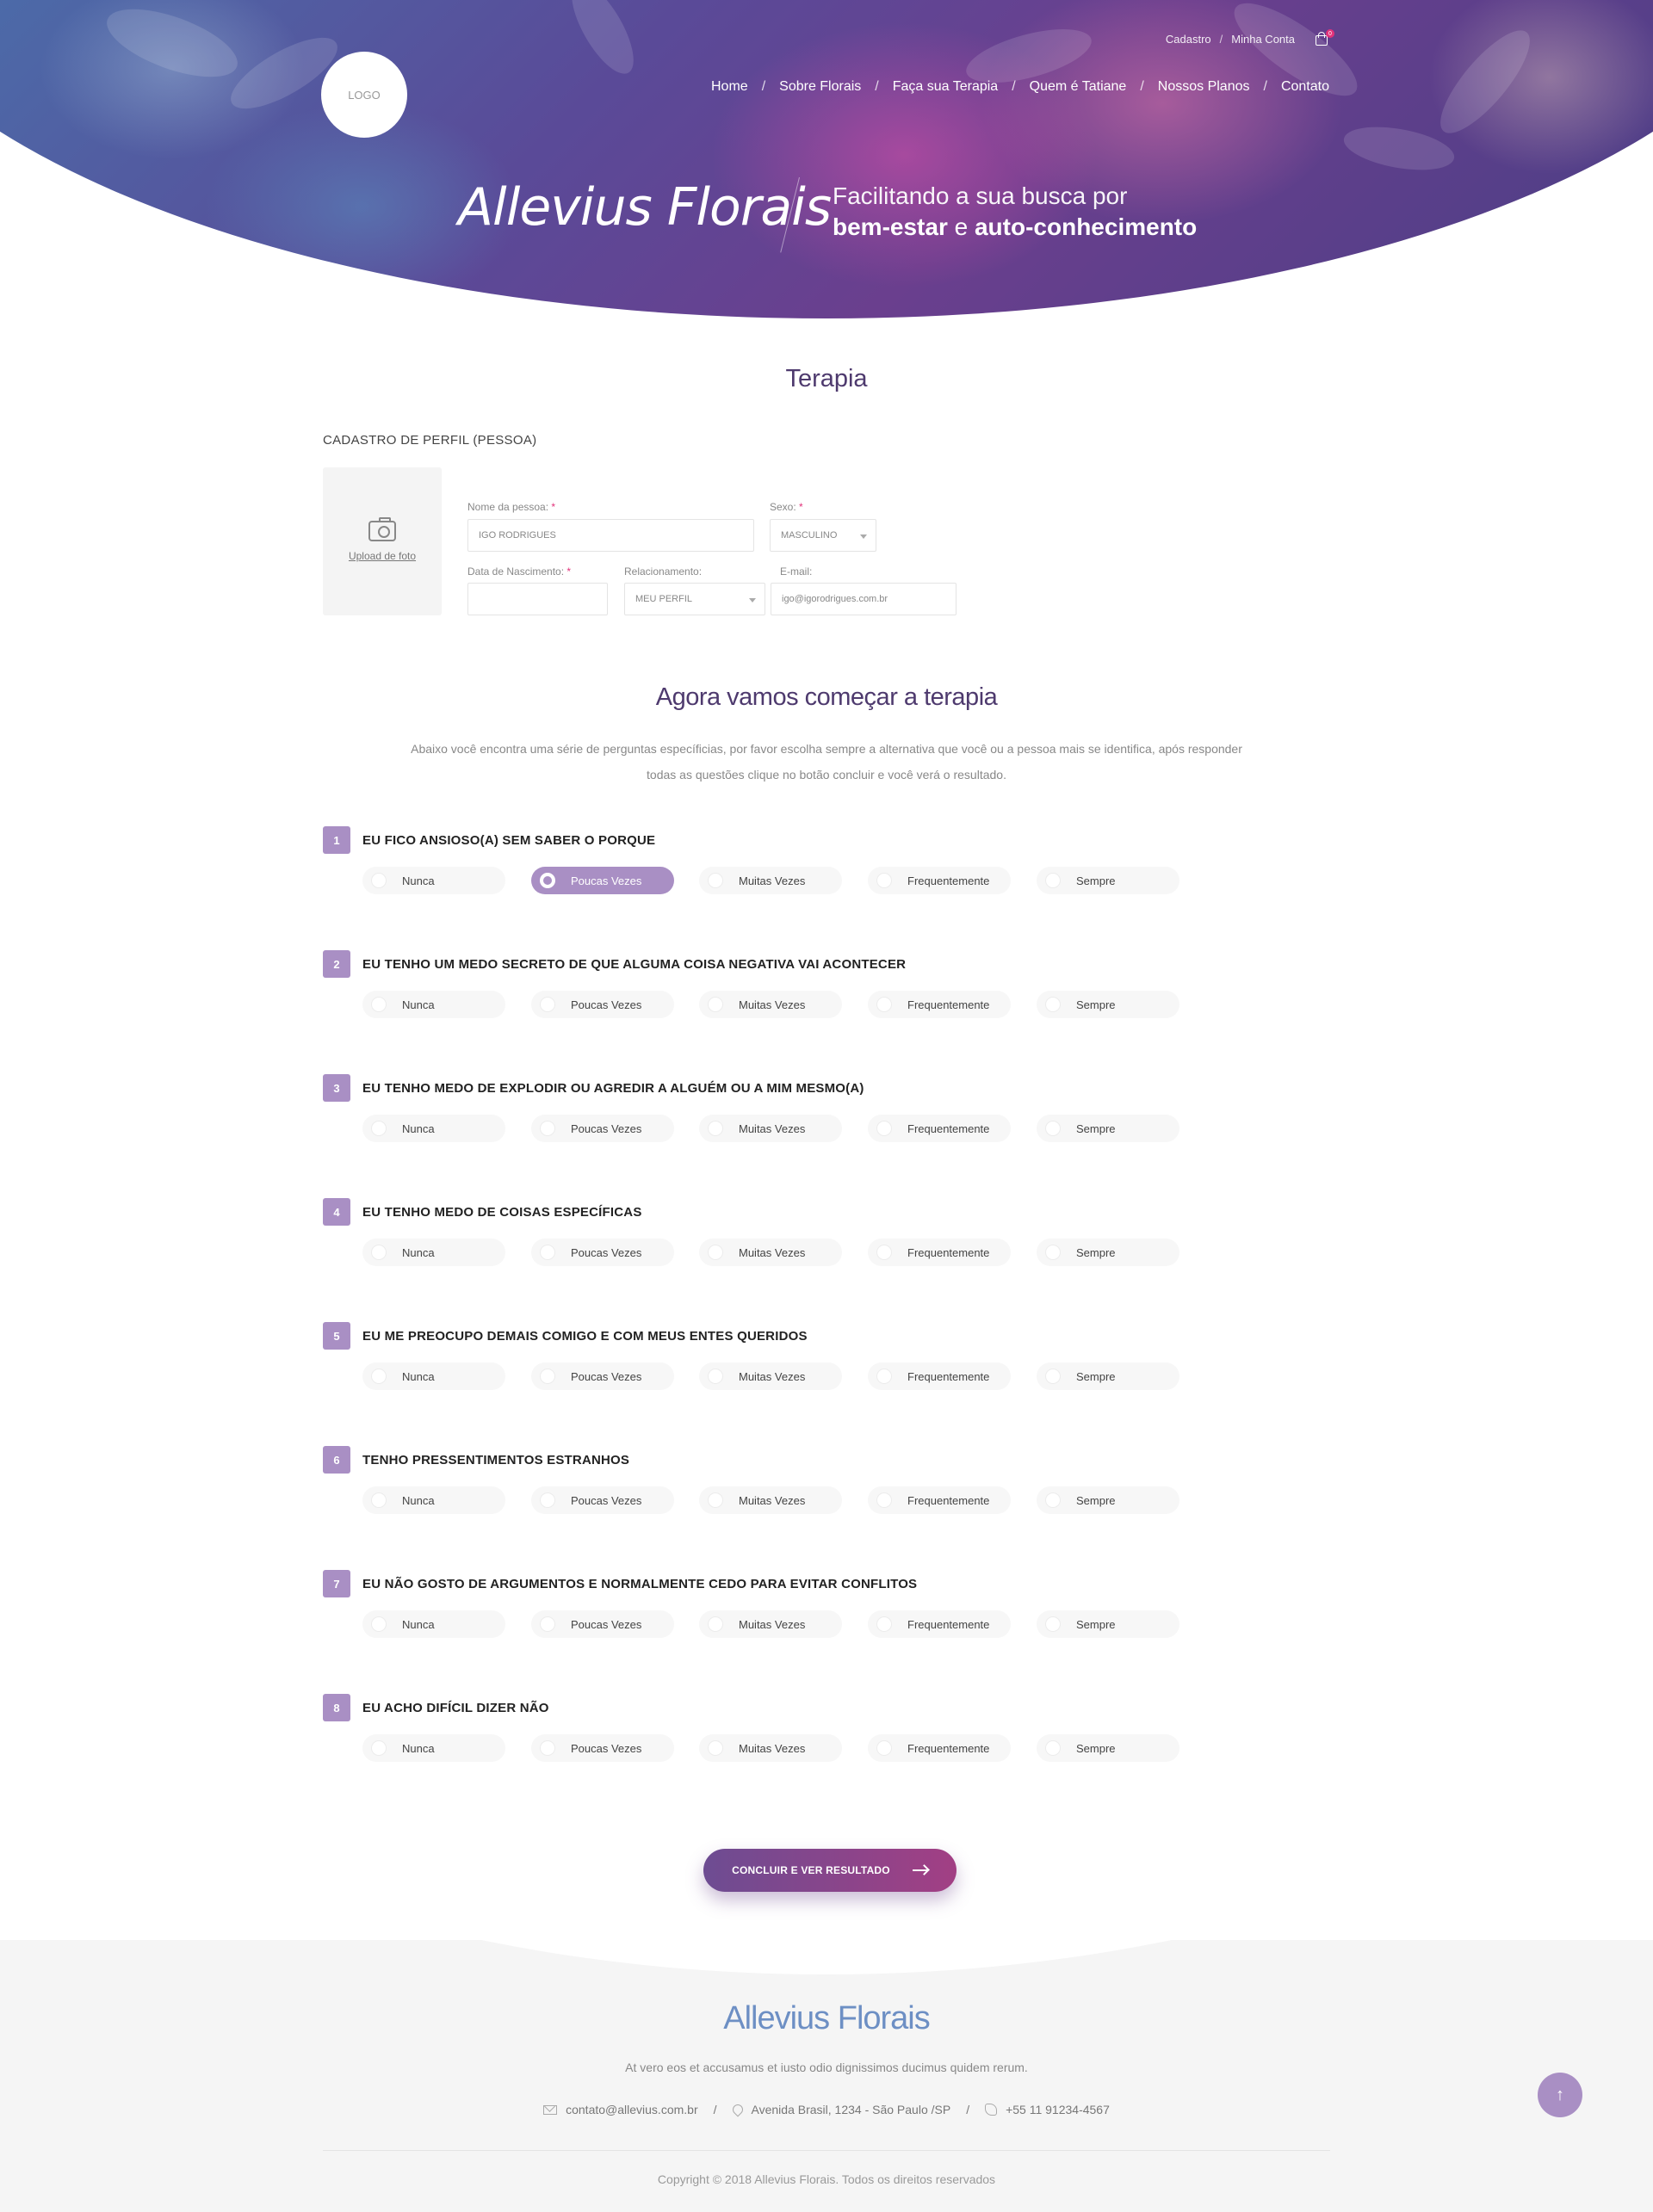  I want to click on footer-address: Avenida Brasil, 1234 - São Paulo /SP, so click(840, 2110).